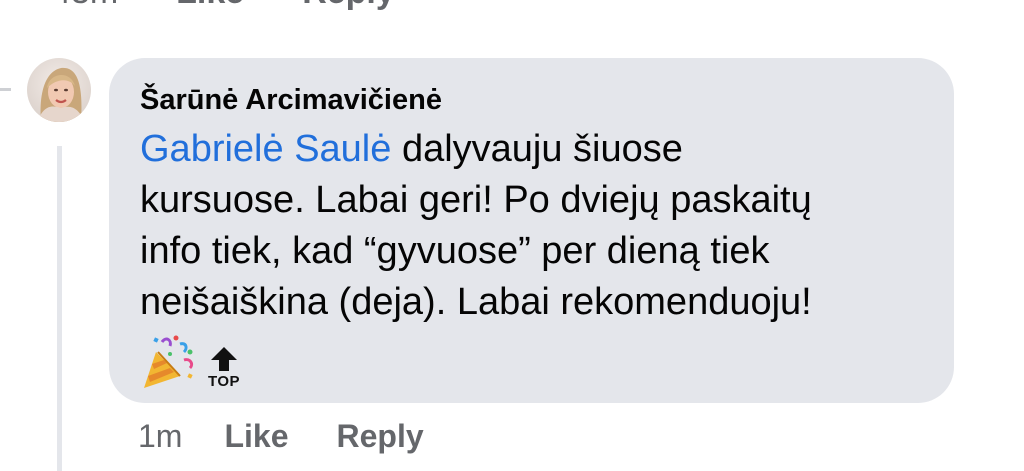 Image resolution: width=1024 pixels, height=471 pixels. I want to click on avatar, so click(59, 90).